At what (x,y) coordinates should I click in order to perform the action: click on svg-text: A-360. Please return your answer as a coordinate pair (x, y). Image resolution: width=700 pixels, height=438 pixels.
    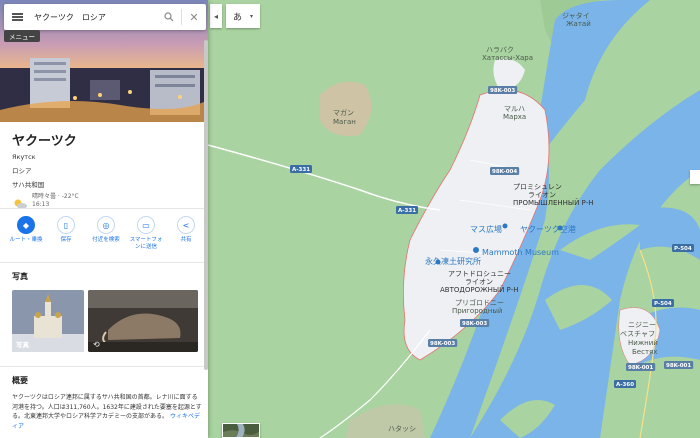
    Looking at the image, I should click on (625, 385).